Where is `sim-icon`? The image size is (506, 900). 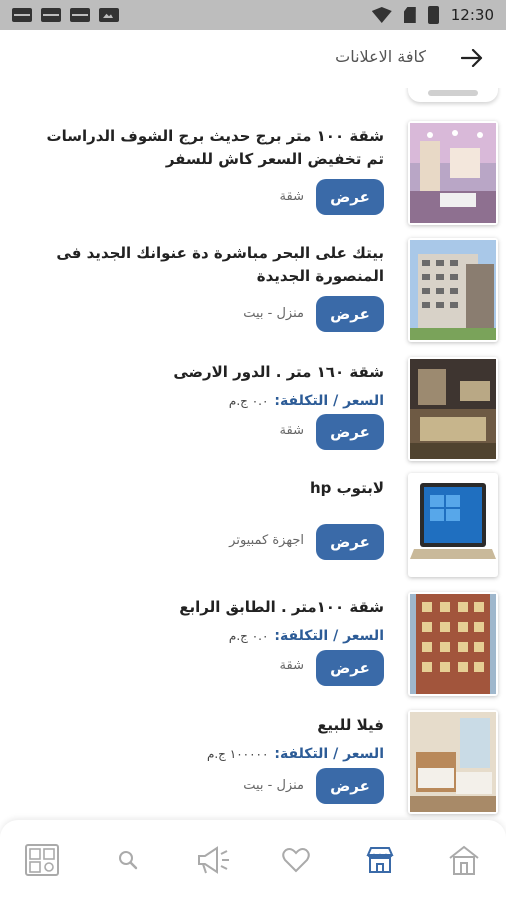
sim-icon is located at coordinates (409, 15).